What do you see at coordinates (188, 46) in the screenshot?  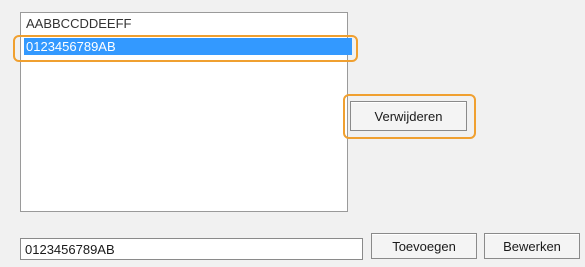 I see `list-item-selected: 0123456789AB` at bounding box center [188, 46].